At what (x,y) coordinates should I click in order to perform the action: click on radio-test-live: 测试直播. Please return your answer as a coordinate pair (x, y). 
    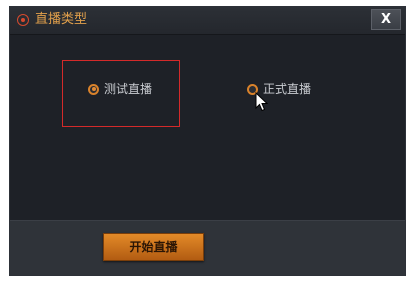
    Looking at the image, I should click on (120, 89).